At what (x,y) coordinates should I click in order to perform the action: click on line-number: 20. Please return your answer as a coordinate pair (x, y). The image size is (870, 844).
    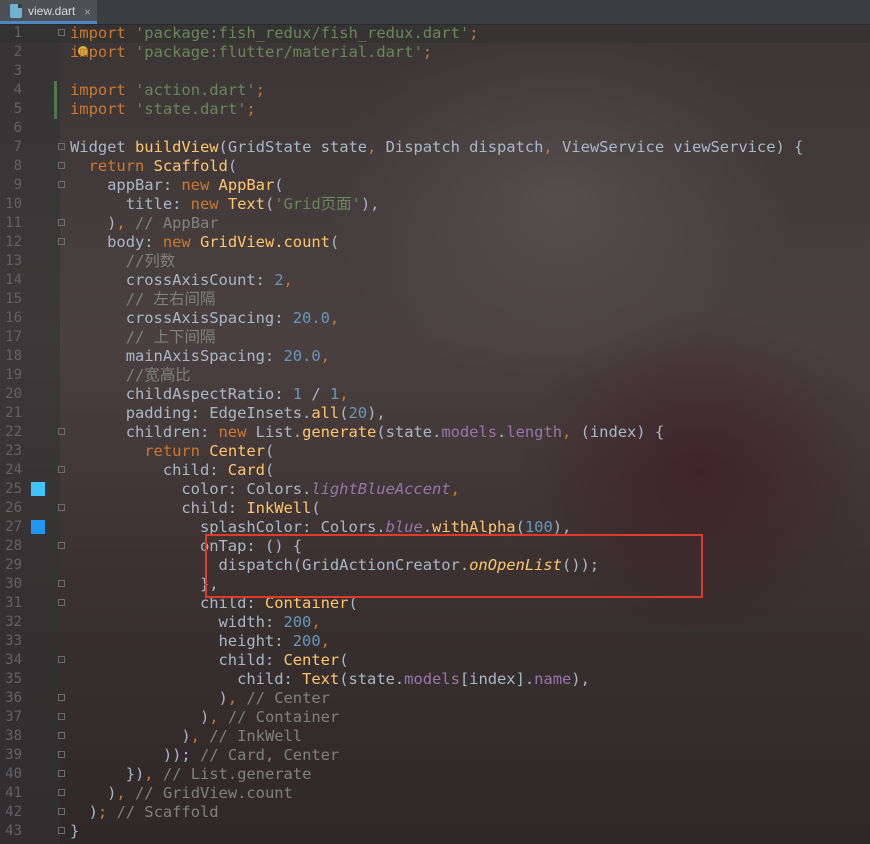
    Looking at the image, I should click on (13, 394).